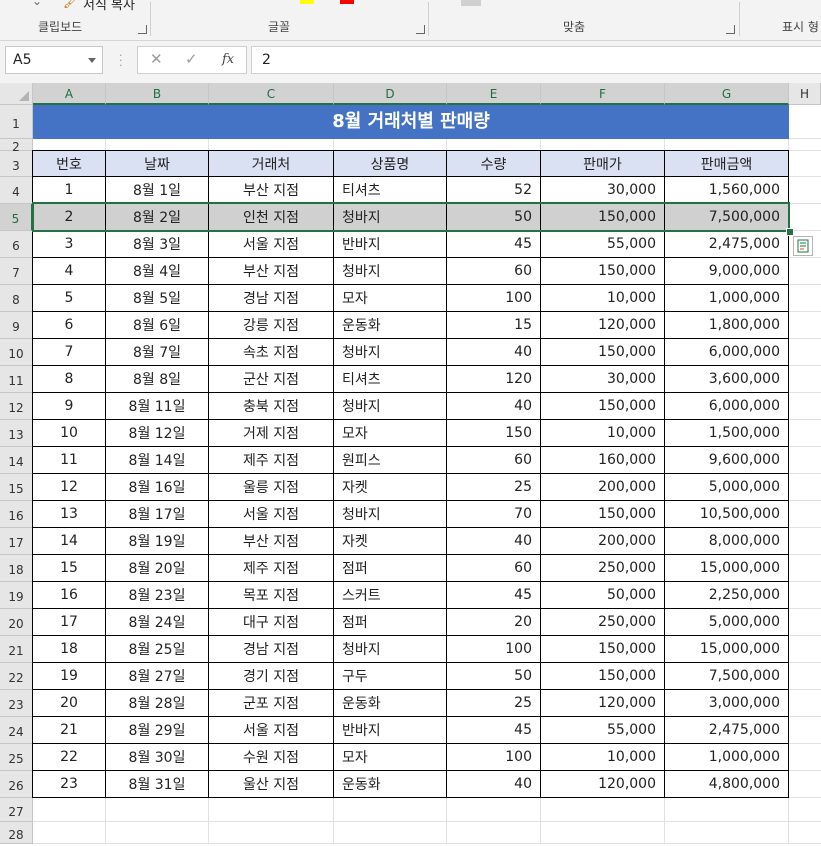 The image size is (821, 846). Describe the element at coordinates (157, 649) in the screenshot. I see `table-cell: 8월 25일` at that location.